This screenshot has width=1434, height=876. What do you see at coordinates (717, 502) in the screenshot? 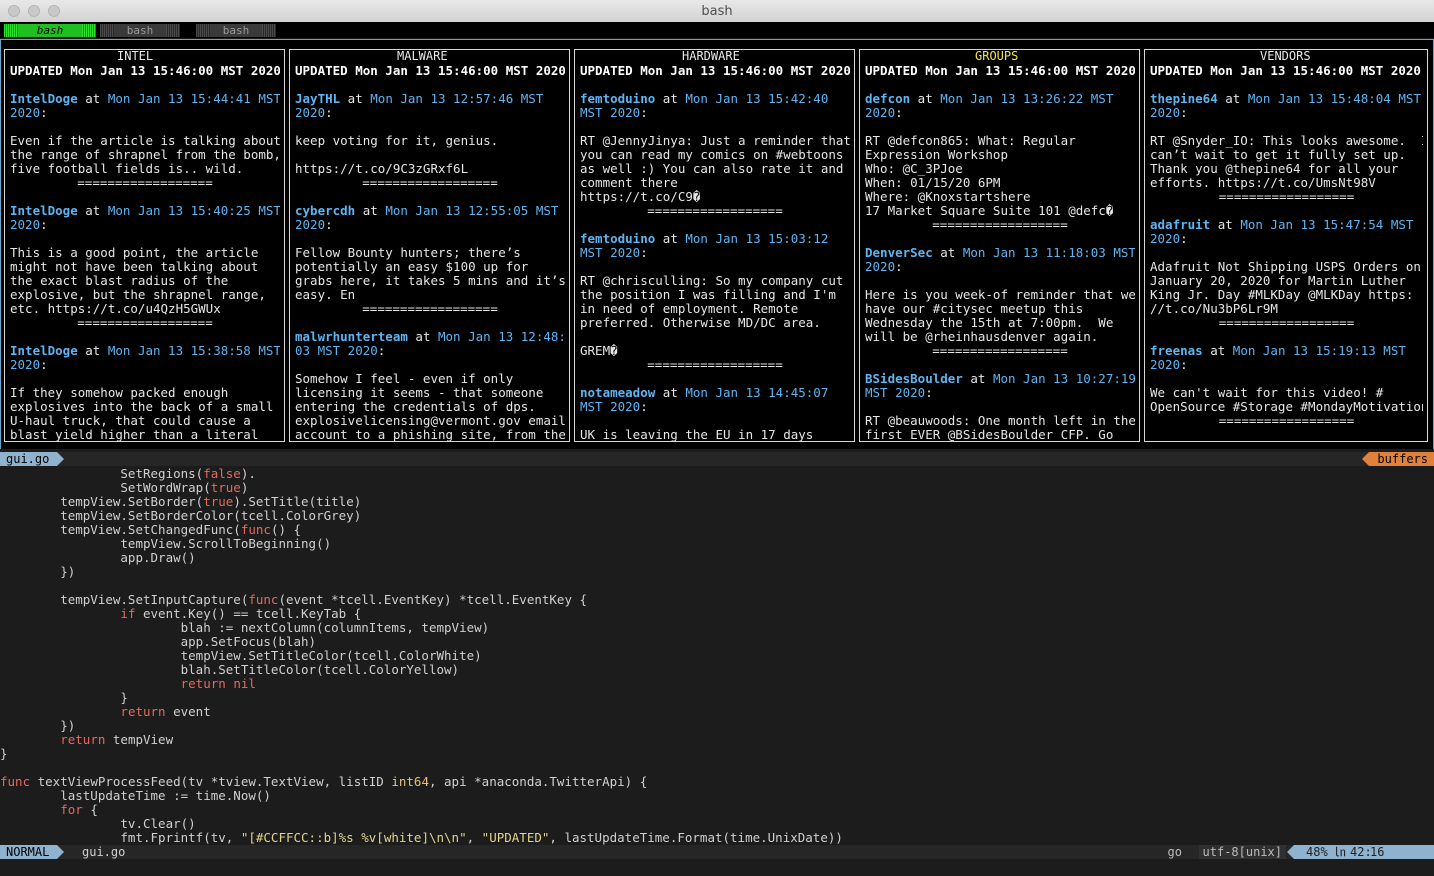
I see `code-line: tempView.SetBorder(true).SetTitle(title)` at bounding box center [717, 502].